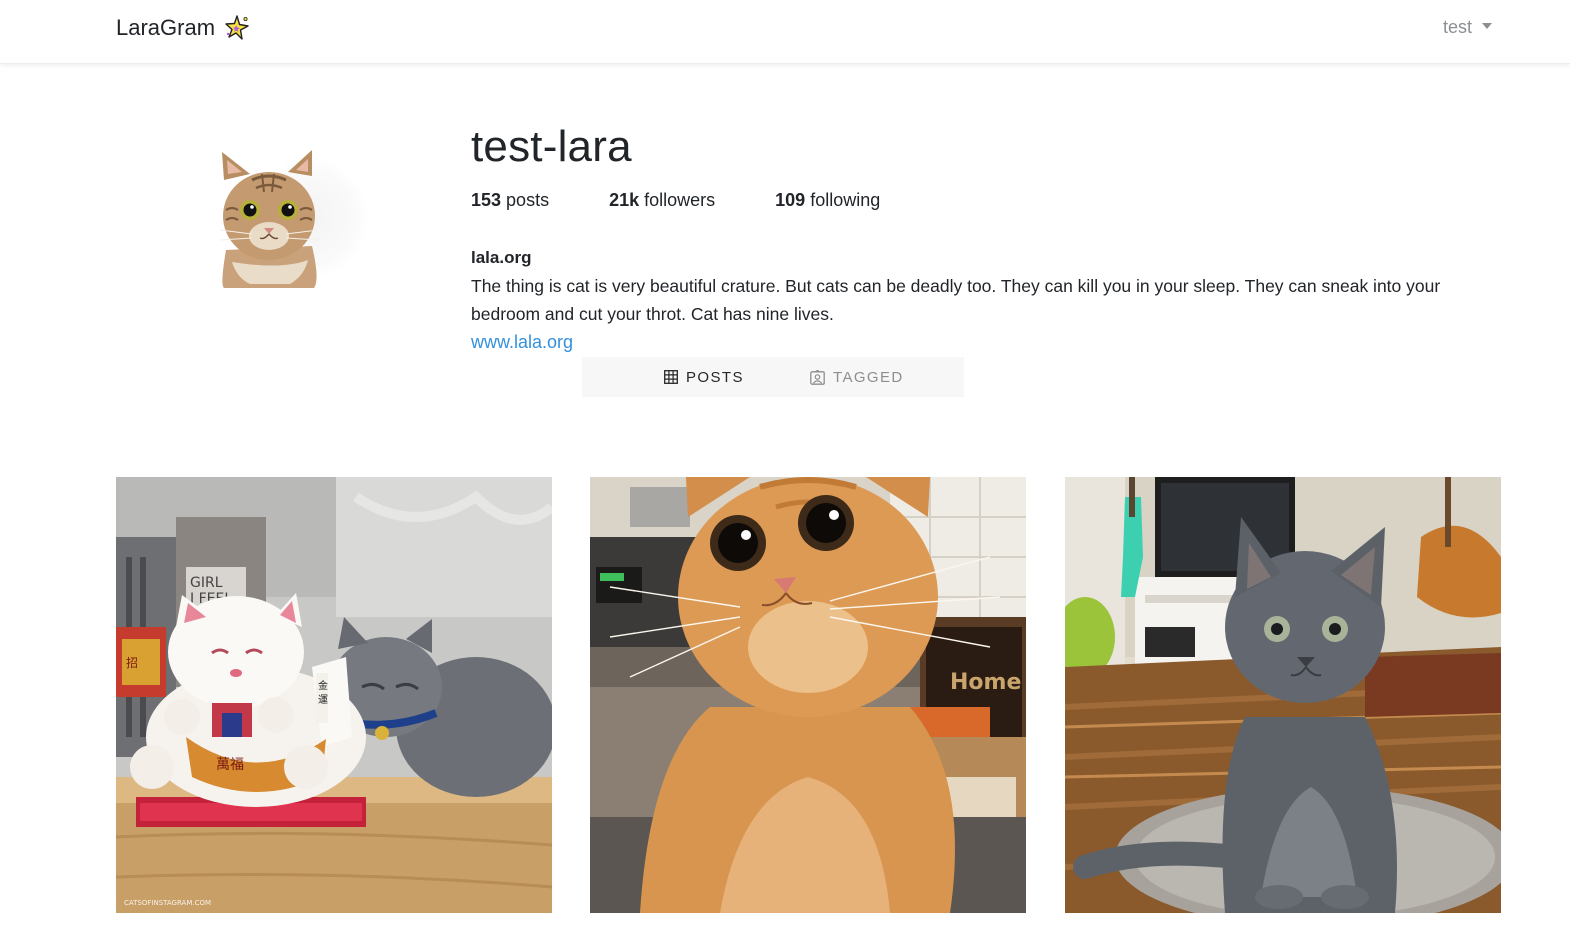 The width and height of the screenshot is (1570, 927). I want to click on grid-icon, so click(671, 377).